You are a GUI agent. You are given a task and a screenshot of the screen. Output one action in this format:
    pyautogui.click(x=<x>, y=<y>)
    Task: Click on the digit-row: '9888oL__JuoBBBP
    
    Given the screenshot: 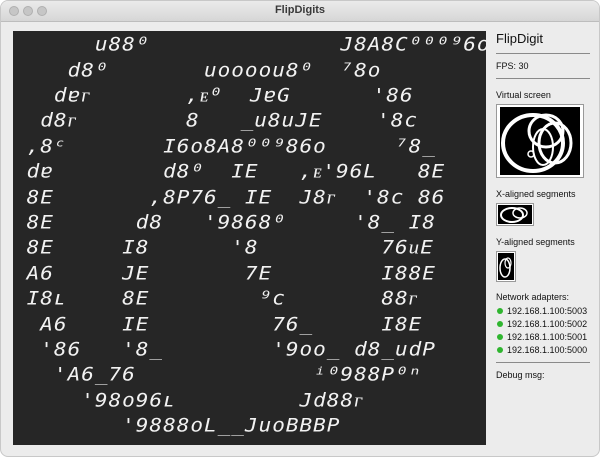 What is the action you would take?
    pyautogui.click(x=177, y=425)
    